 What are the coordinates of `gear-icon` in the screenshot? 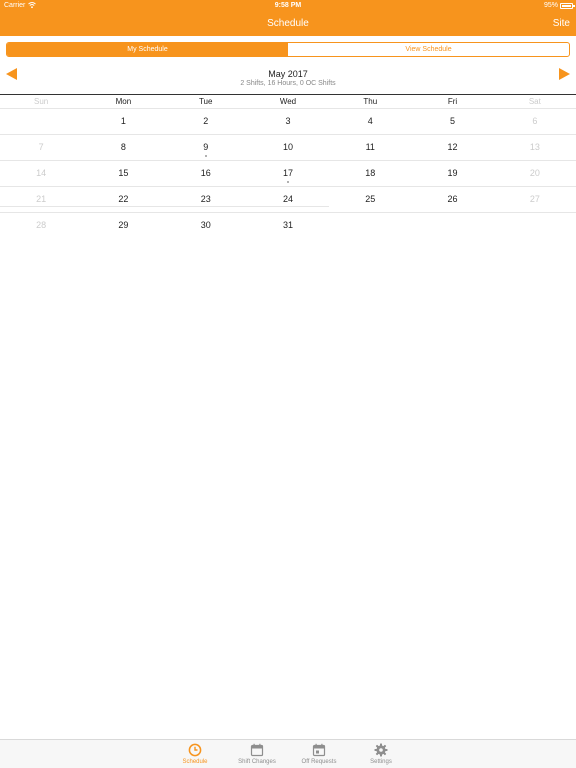 It's located at (381, 750).